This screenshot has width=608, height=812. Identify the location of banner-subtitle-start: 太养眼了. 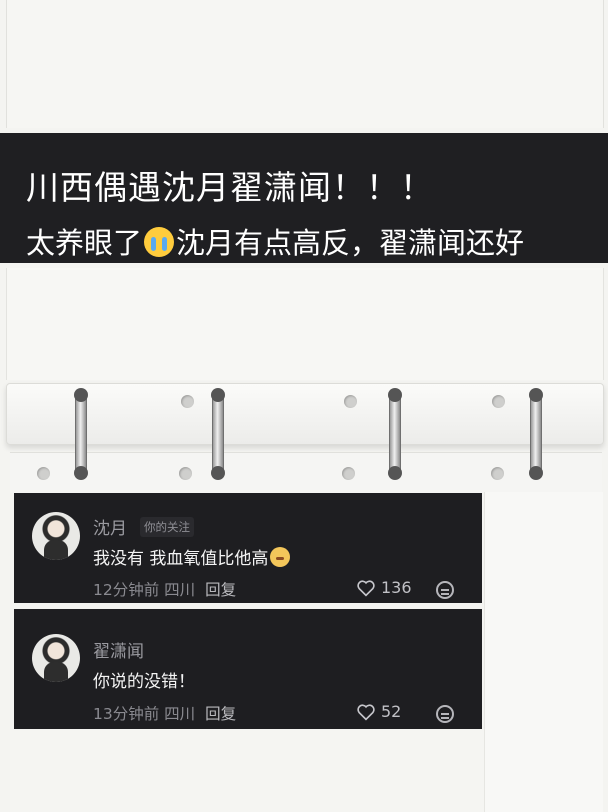
(84, 243).